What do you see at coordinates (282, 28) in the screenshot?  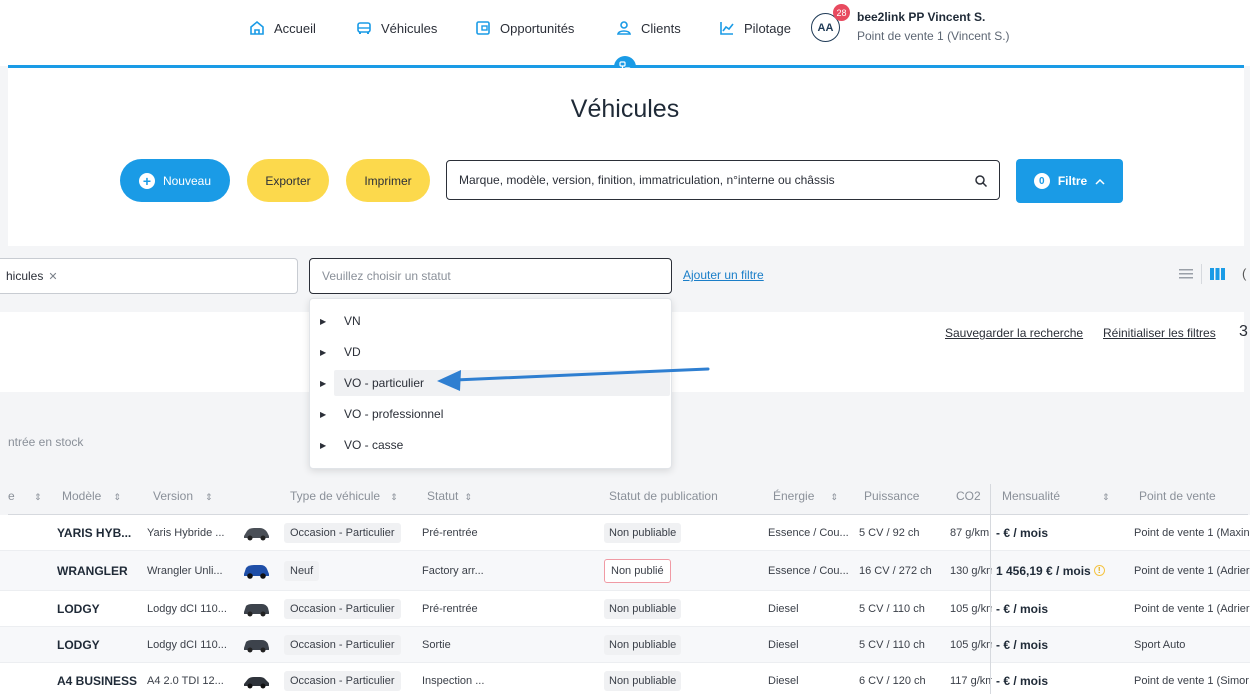 I see `nav-accueil: Accueil` at bounding box center [282, 28].